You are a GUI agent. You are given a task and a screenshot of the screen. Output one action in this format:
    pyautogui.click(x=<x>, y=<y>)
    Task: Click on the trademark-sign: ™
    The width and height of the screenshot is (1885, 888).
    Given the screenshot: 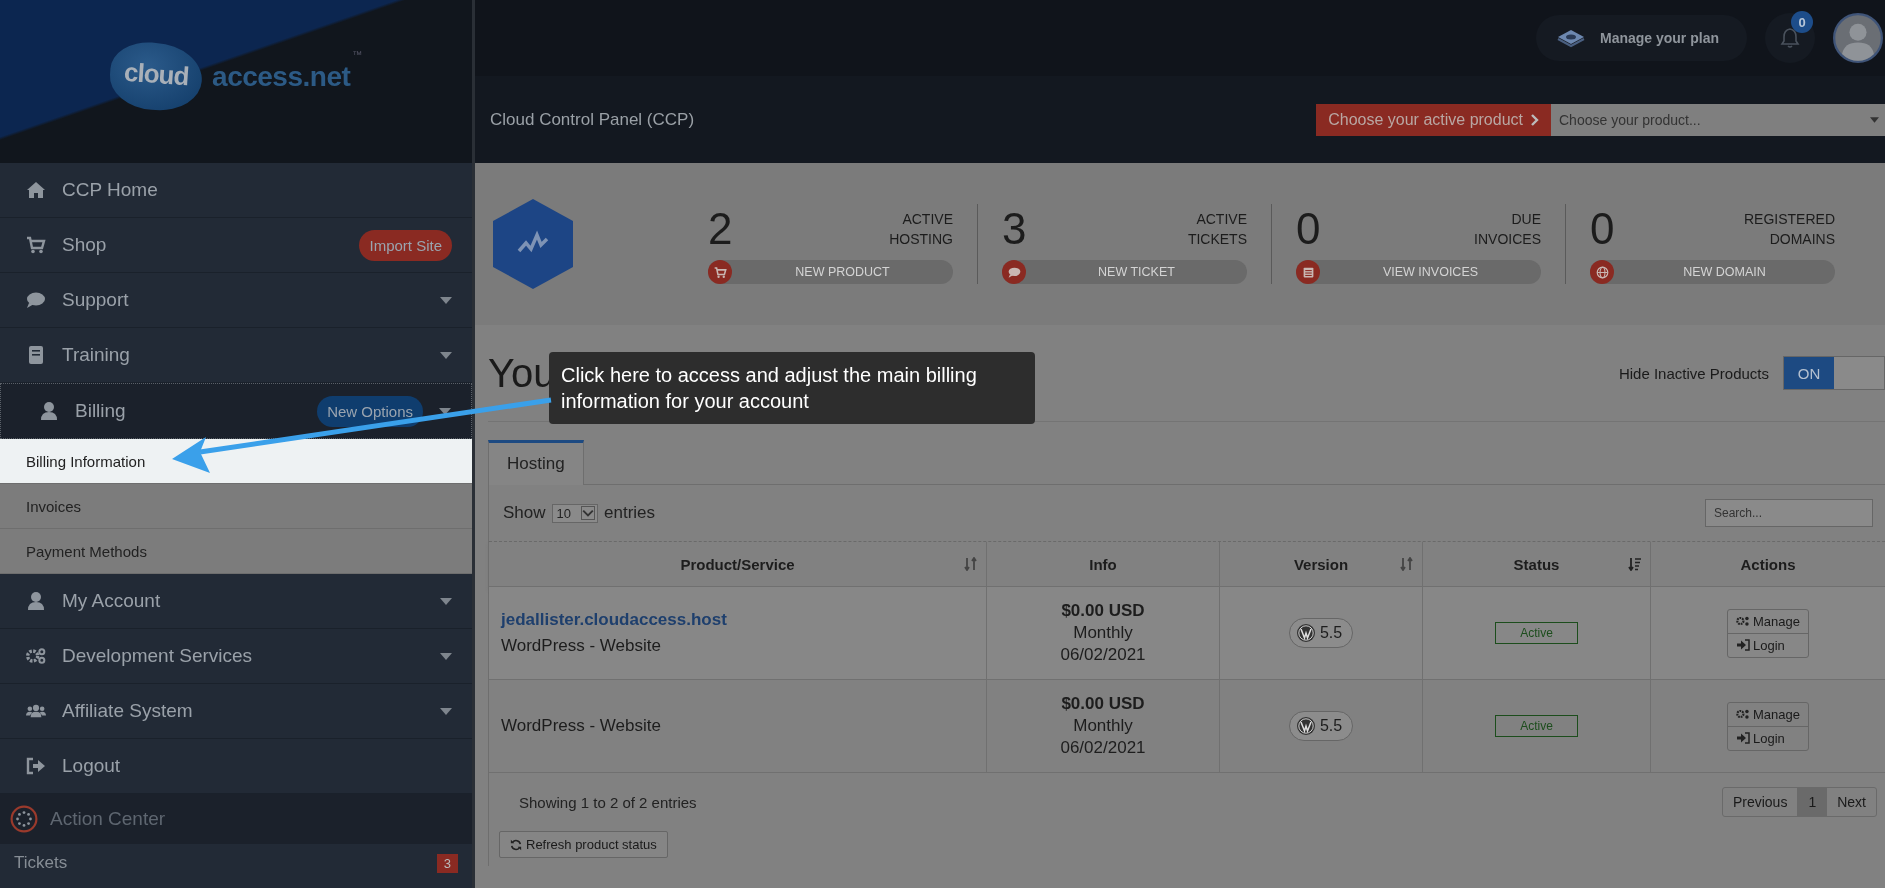 What is the action you would take?
    pyautogui.click(x=357, y=54)
    